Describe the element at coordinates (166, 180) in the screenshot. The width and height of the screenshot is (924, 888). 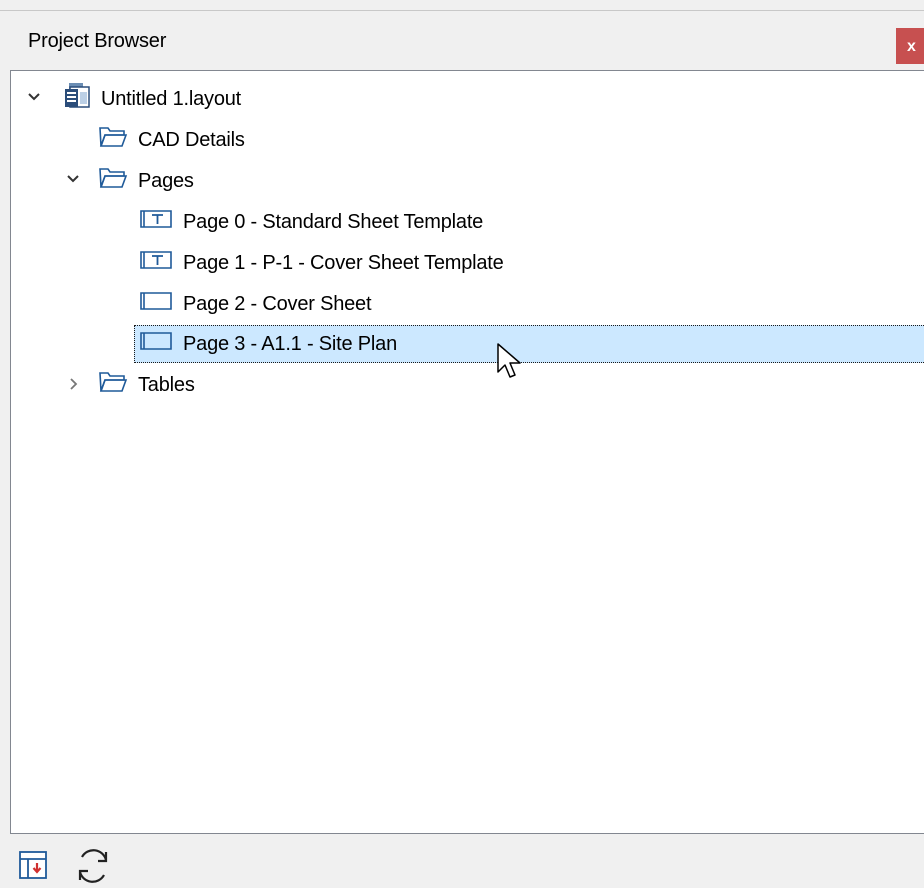
I see `tree-item-label: Pages` at that location.